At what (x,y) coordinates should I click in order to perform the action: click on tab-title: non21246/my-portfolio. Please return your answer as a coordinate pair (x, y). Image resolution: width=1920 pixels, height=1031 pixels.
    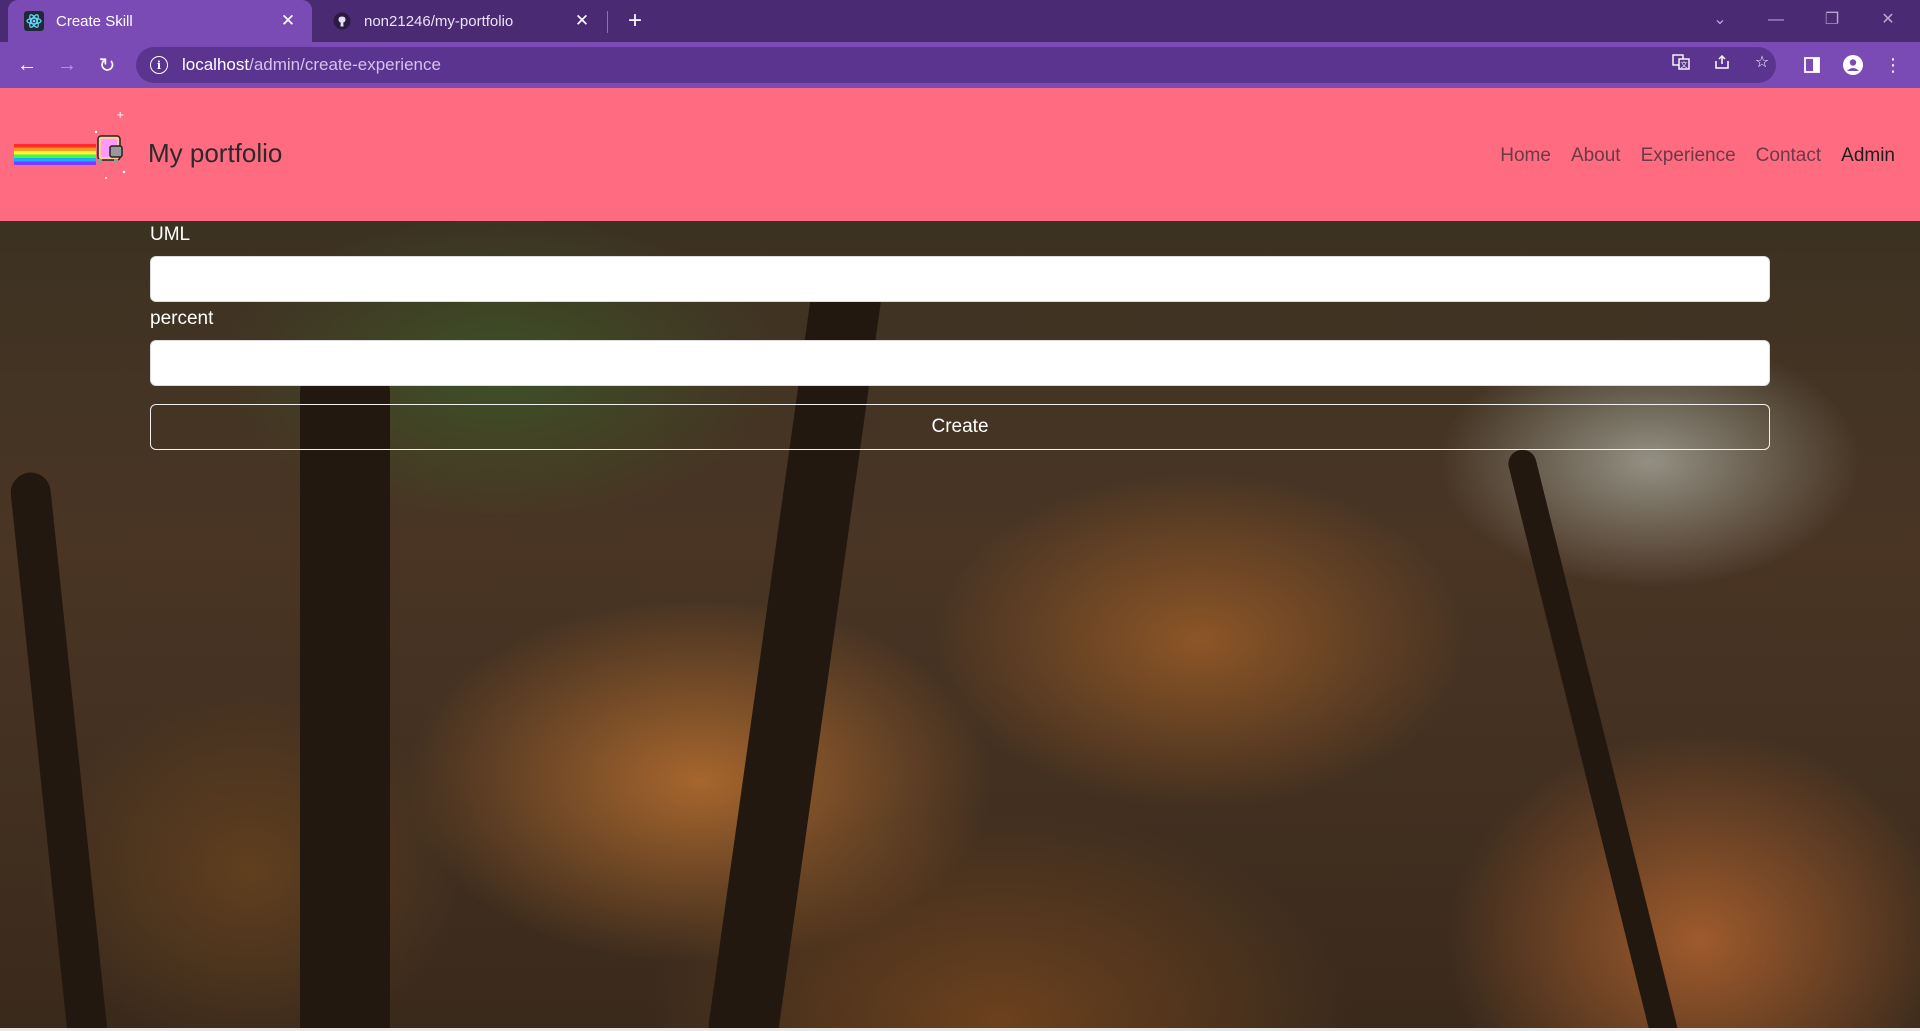
    Looking at the image, I should click on (439, 21).